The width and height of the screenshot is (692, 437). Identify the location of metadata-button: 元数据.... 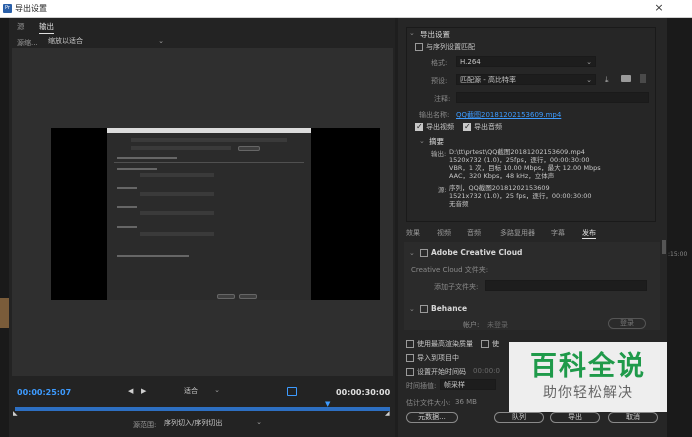
(432, 417).